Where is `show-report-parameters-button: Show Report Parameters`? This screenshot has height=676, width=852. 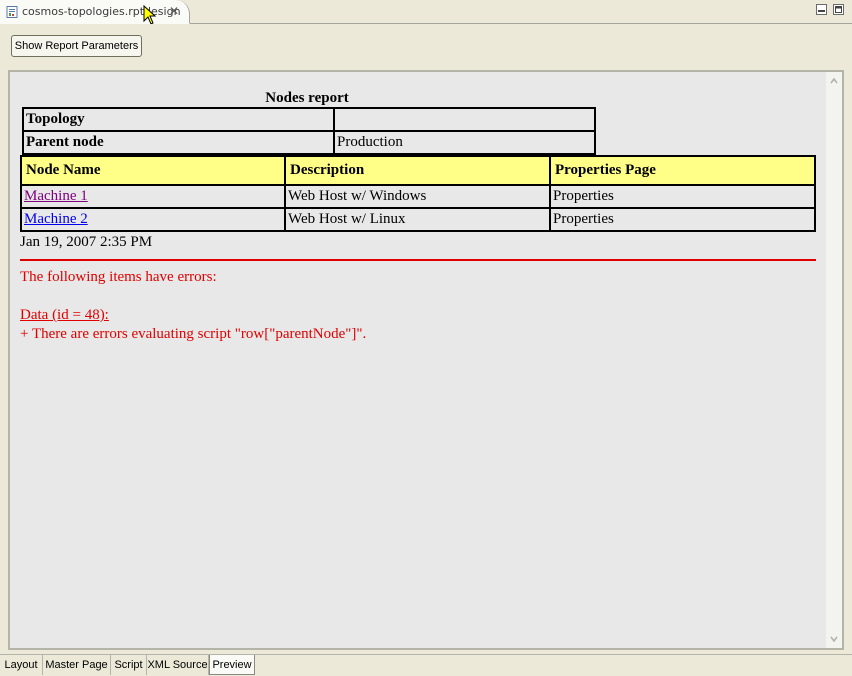 show-report-parameters-button: Show Report Parameters is located at coordinates (76, 46).